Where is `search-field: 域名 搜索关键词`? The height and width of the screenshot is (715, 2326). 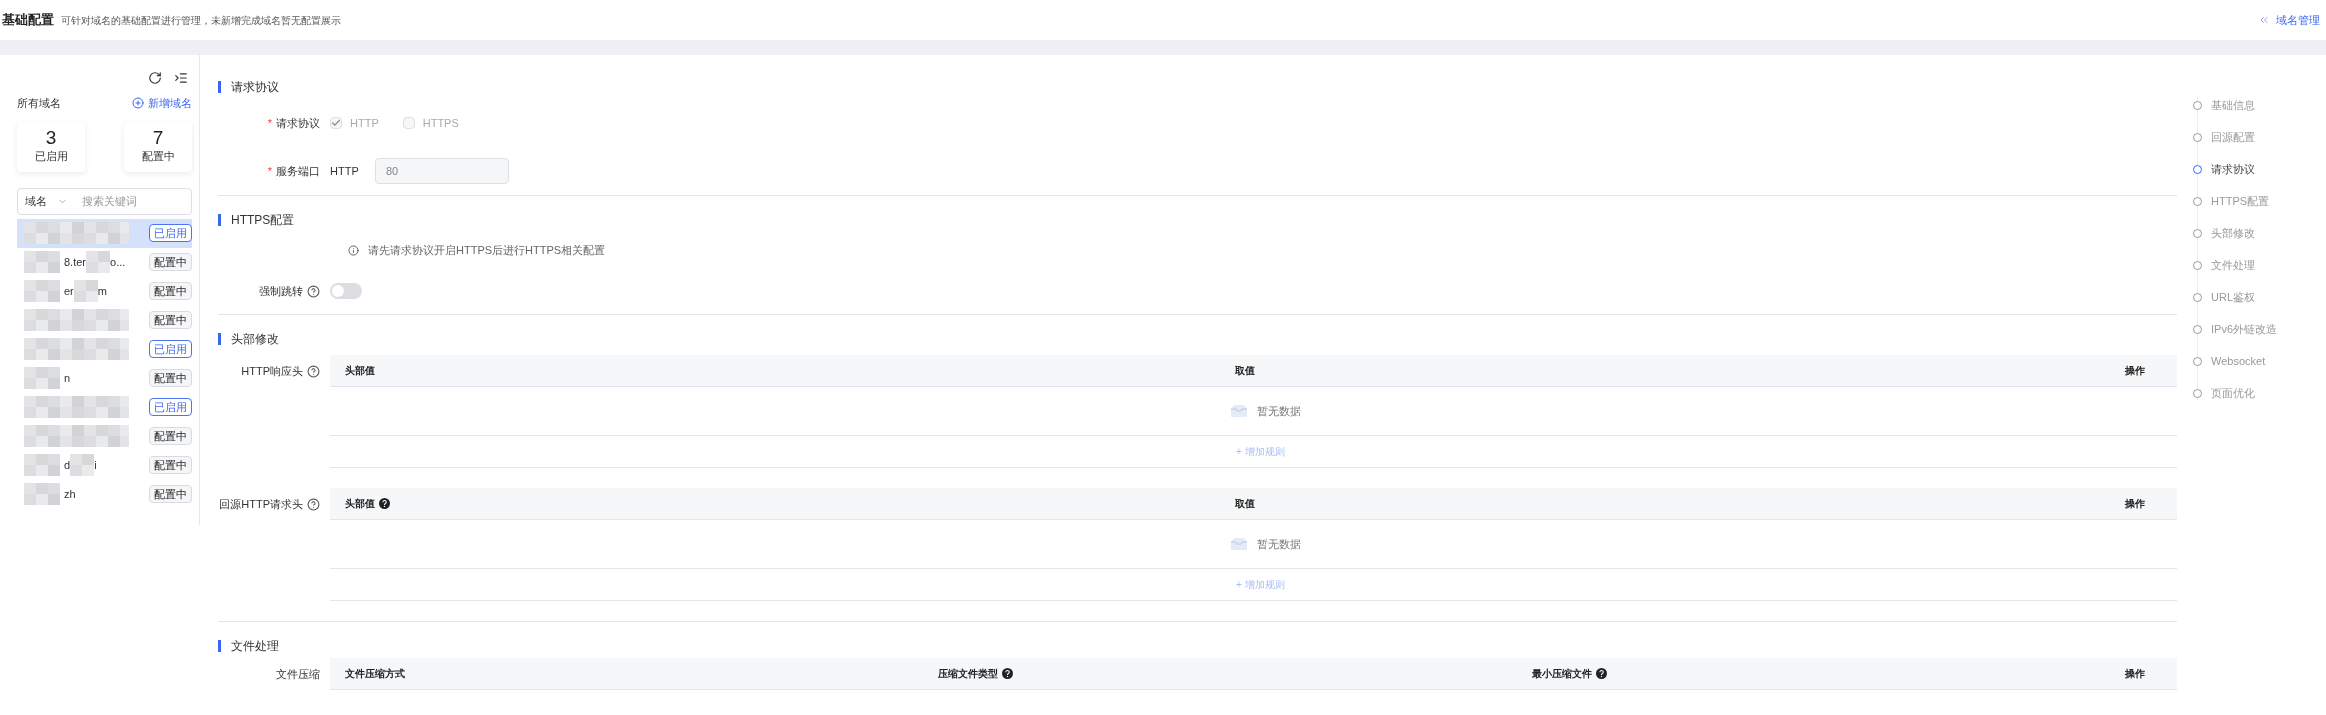
search-field: 域名 搜索关键词 is located at coordinates (104, 201).